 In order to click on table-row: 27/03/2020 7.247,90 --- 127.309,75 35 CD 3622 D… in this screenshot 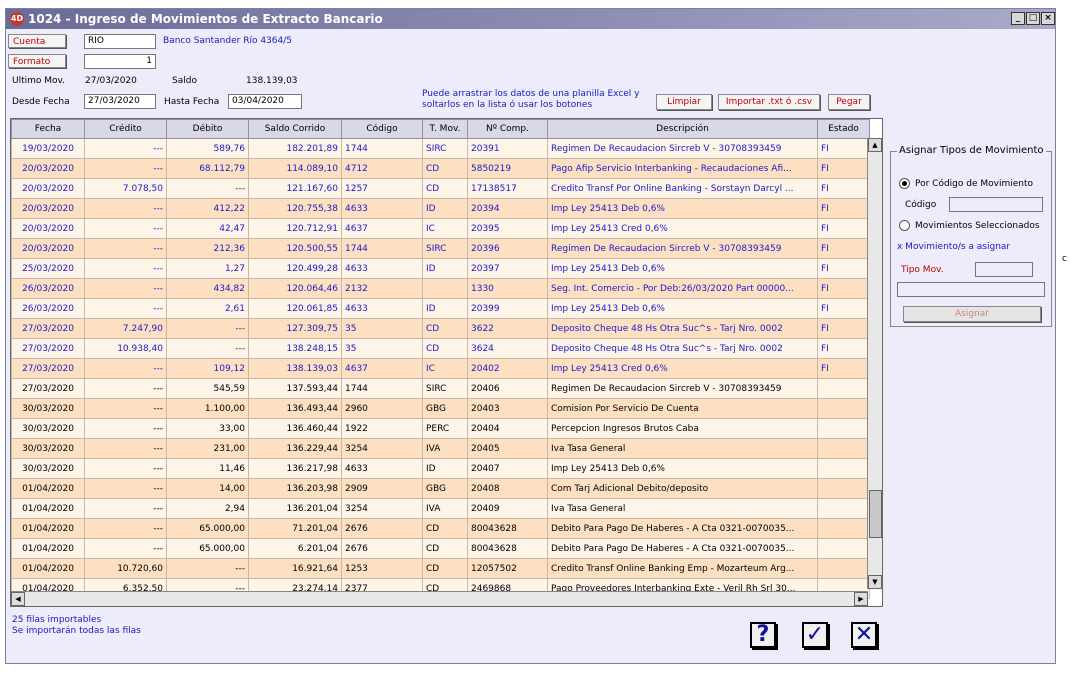, I will do `click(440, 328)`.